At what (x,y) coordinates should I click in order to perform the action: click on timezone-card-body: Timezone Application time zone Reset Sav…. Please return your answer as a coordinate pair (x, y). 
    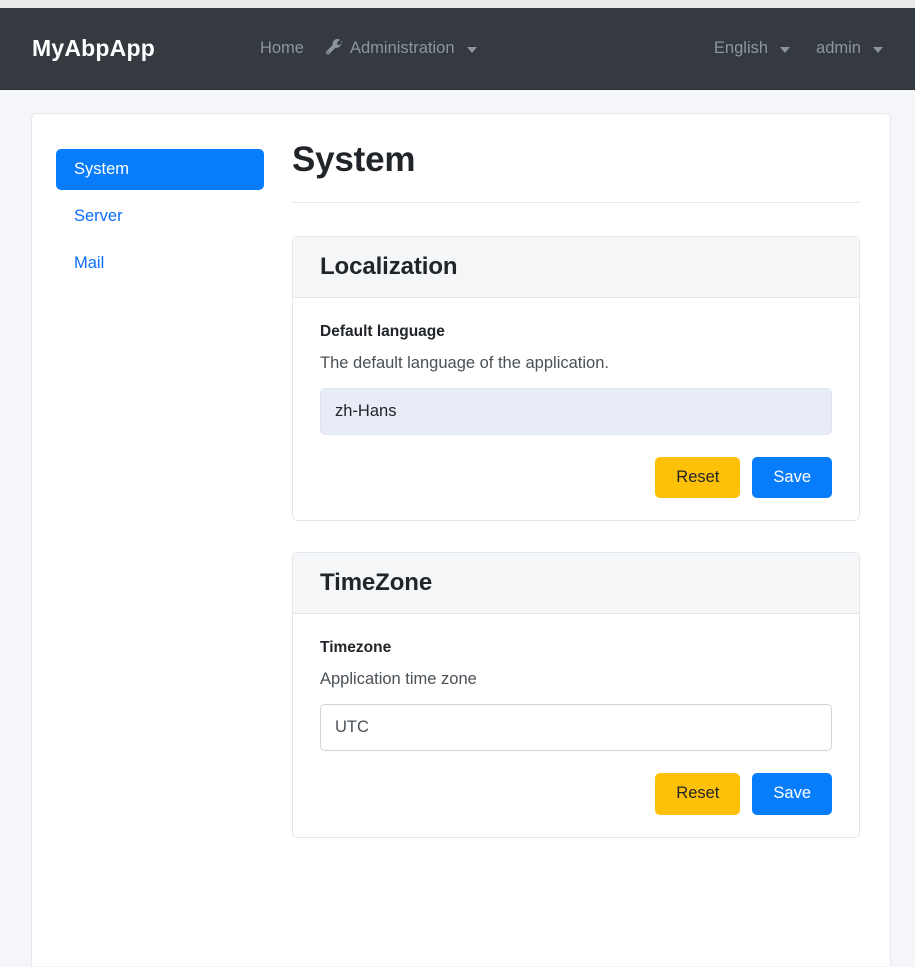
    Looking at the image, I should click on (576, 725).